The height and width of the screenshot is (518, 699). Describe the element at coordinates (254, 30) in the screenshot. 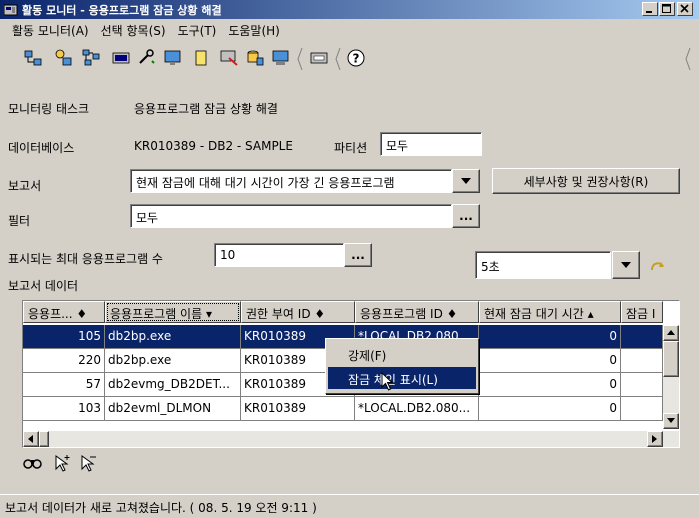

I see `menu-help: 도움말(H)` at that location.